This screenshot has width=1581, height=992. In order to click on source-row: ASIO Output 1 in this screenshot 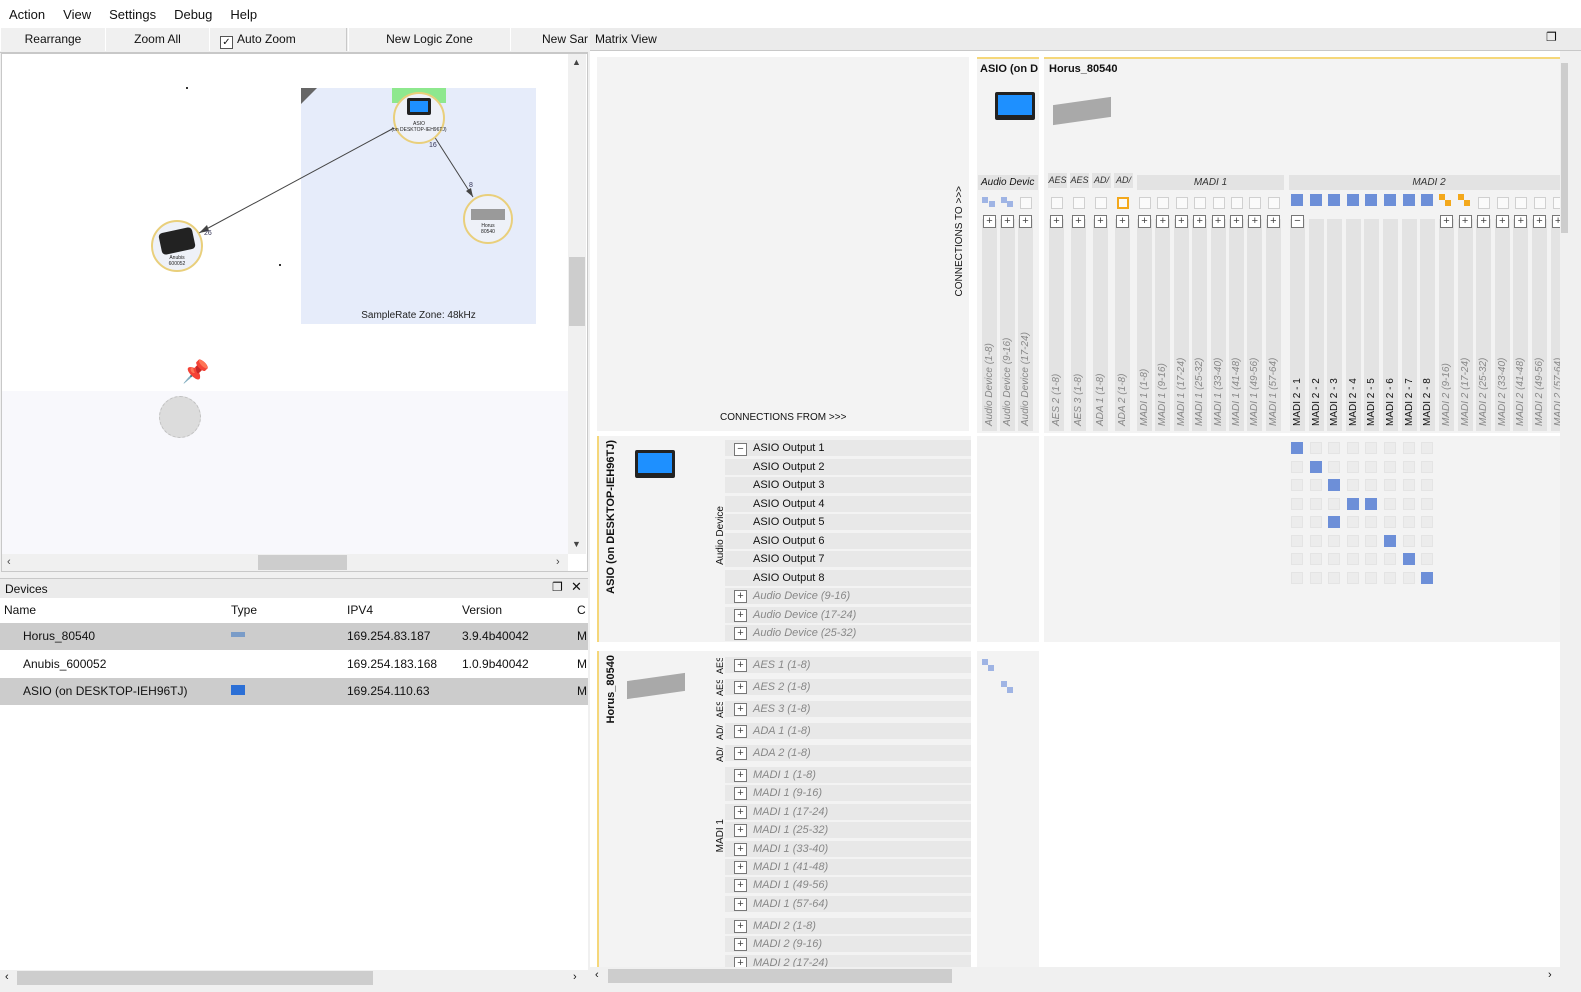, I will do `click(848, 448)`.